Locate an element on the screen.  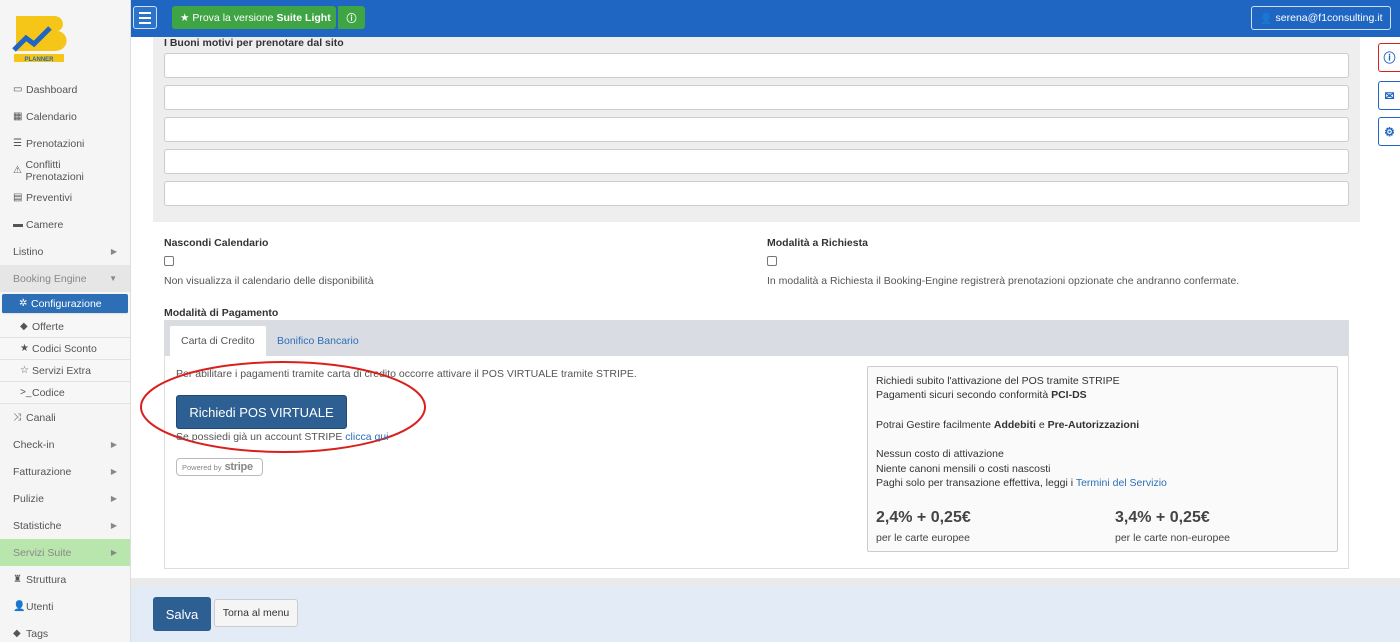
bed-icon: ▬ is located at coordinates (18, 224).